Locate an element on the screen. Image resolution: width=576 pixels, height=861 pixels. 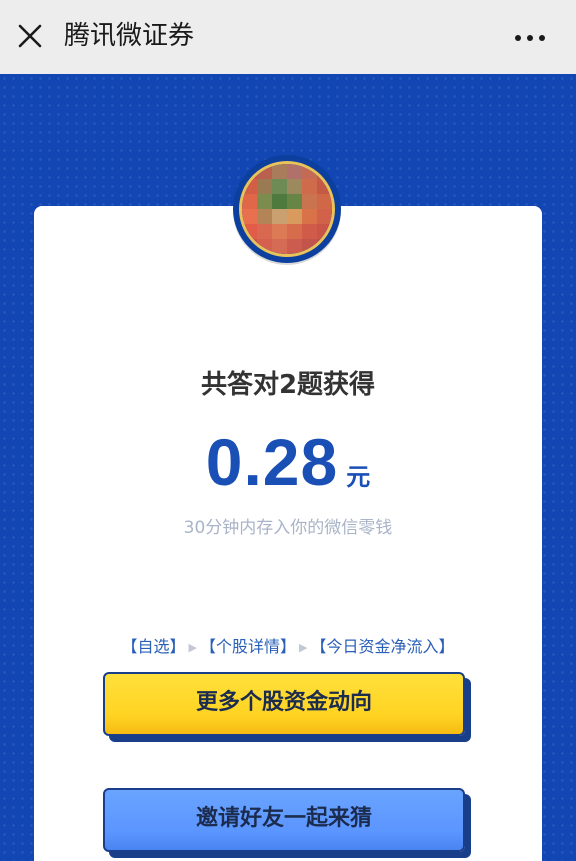
deposit-note: 30分钟内存入你的微信零钱 is located at coordinates (288, 528).